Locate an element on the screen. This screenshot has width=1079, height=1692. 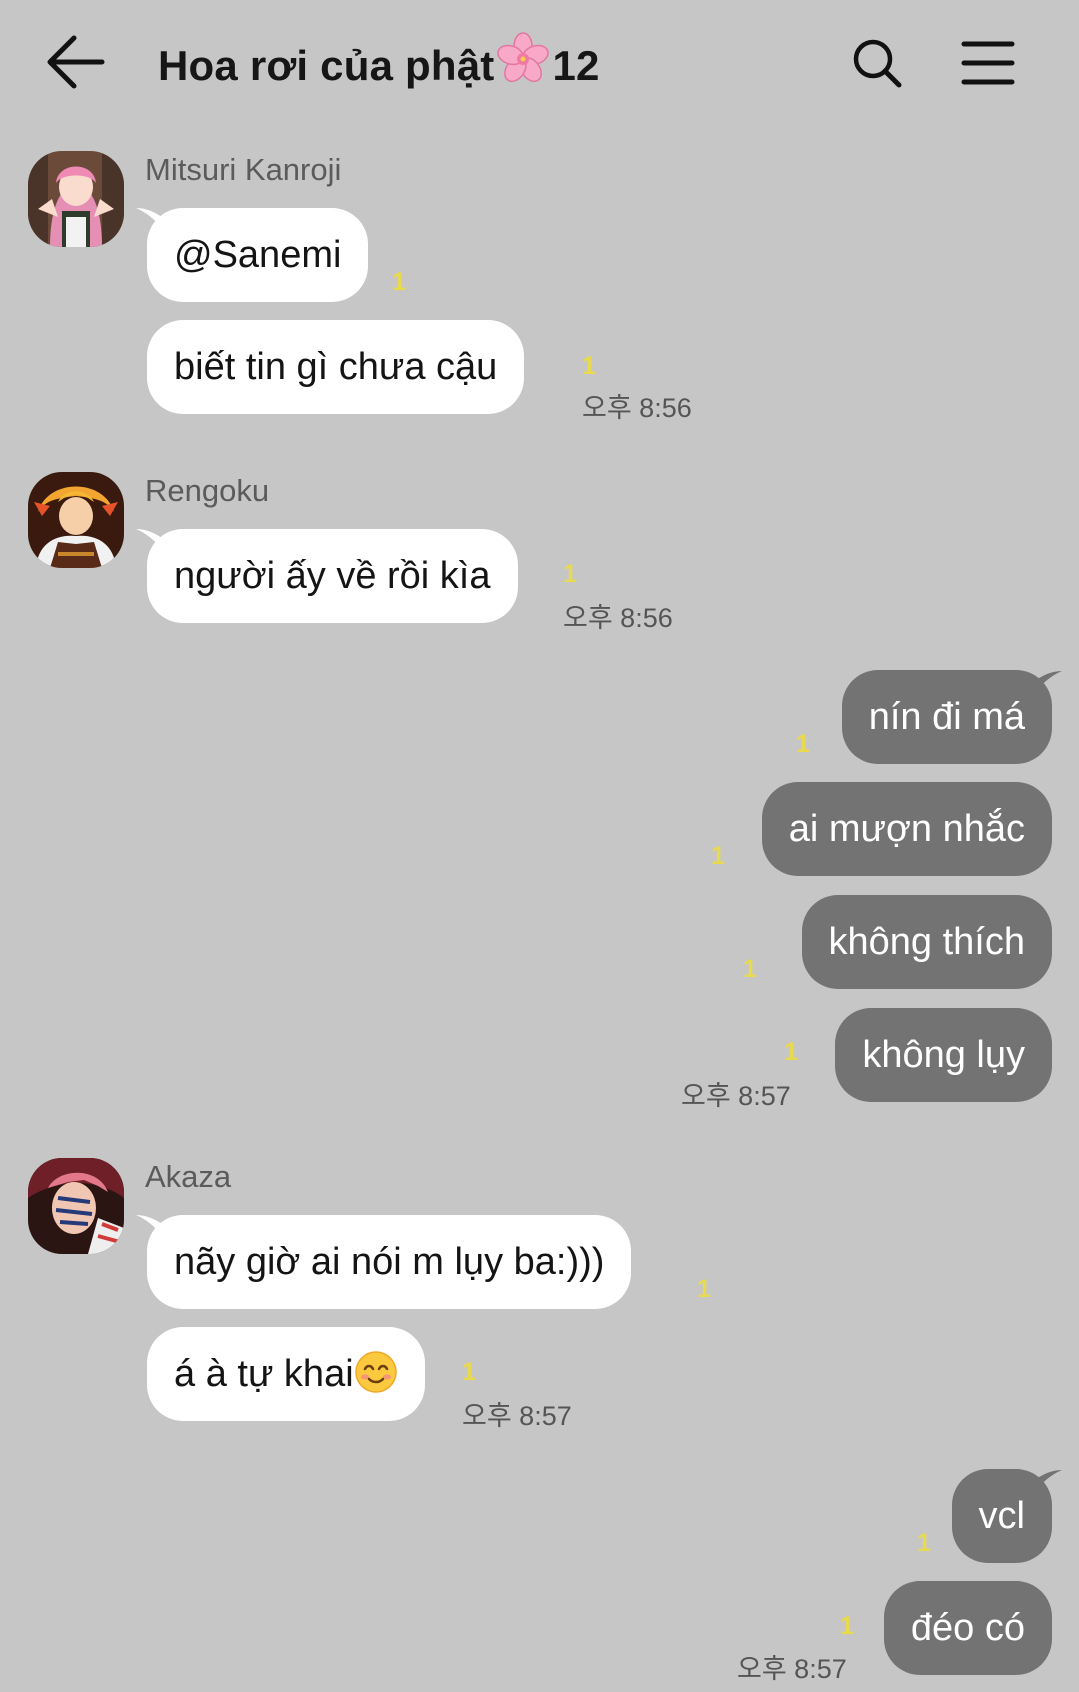
message-bubble: @Sanemi is located at coordinates (258, 255).